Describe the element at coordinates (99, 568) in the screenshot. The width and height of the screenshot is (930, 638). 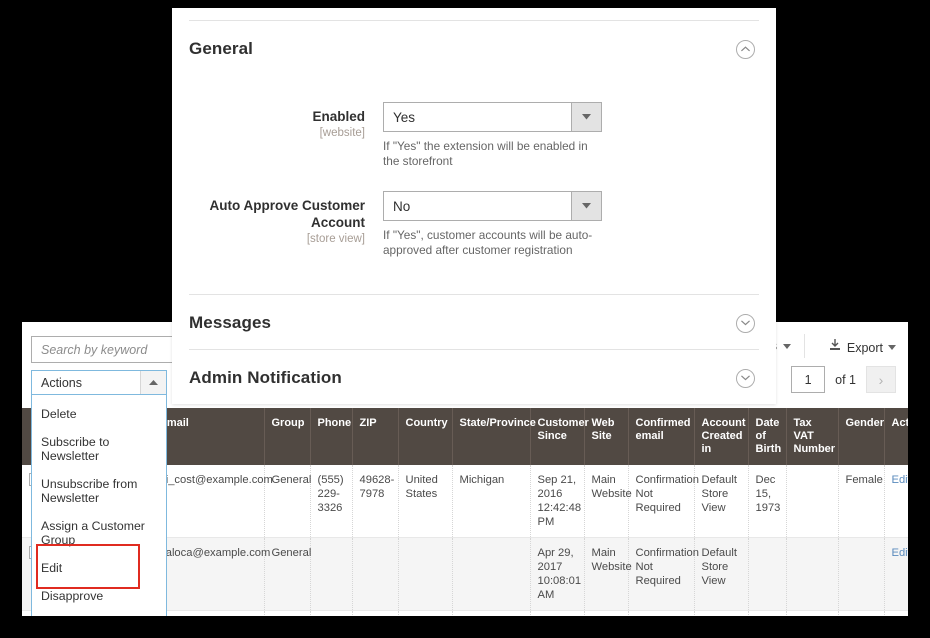
I see `action-item-edit: Edit` at that location.